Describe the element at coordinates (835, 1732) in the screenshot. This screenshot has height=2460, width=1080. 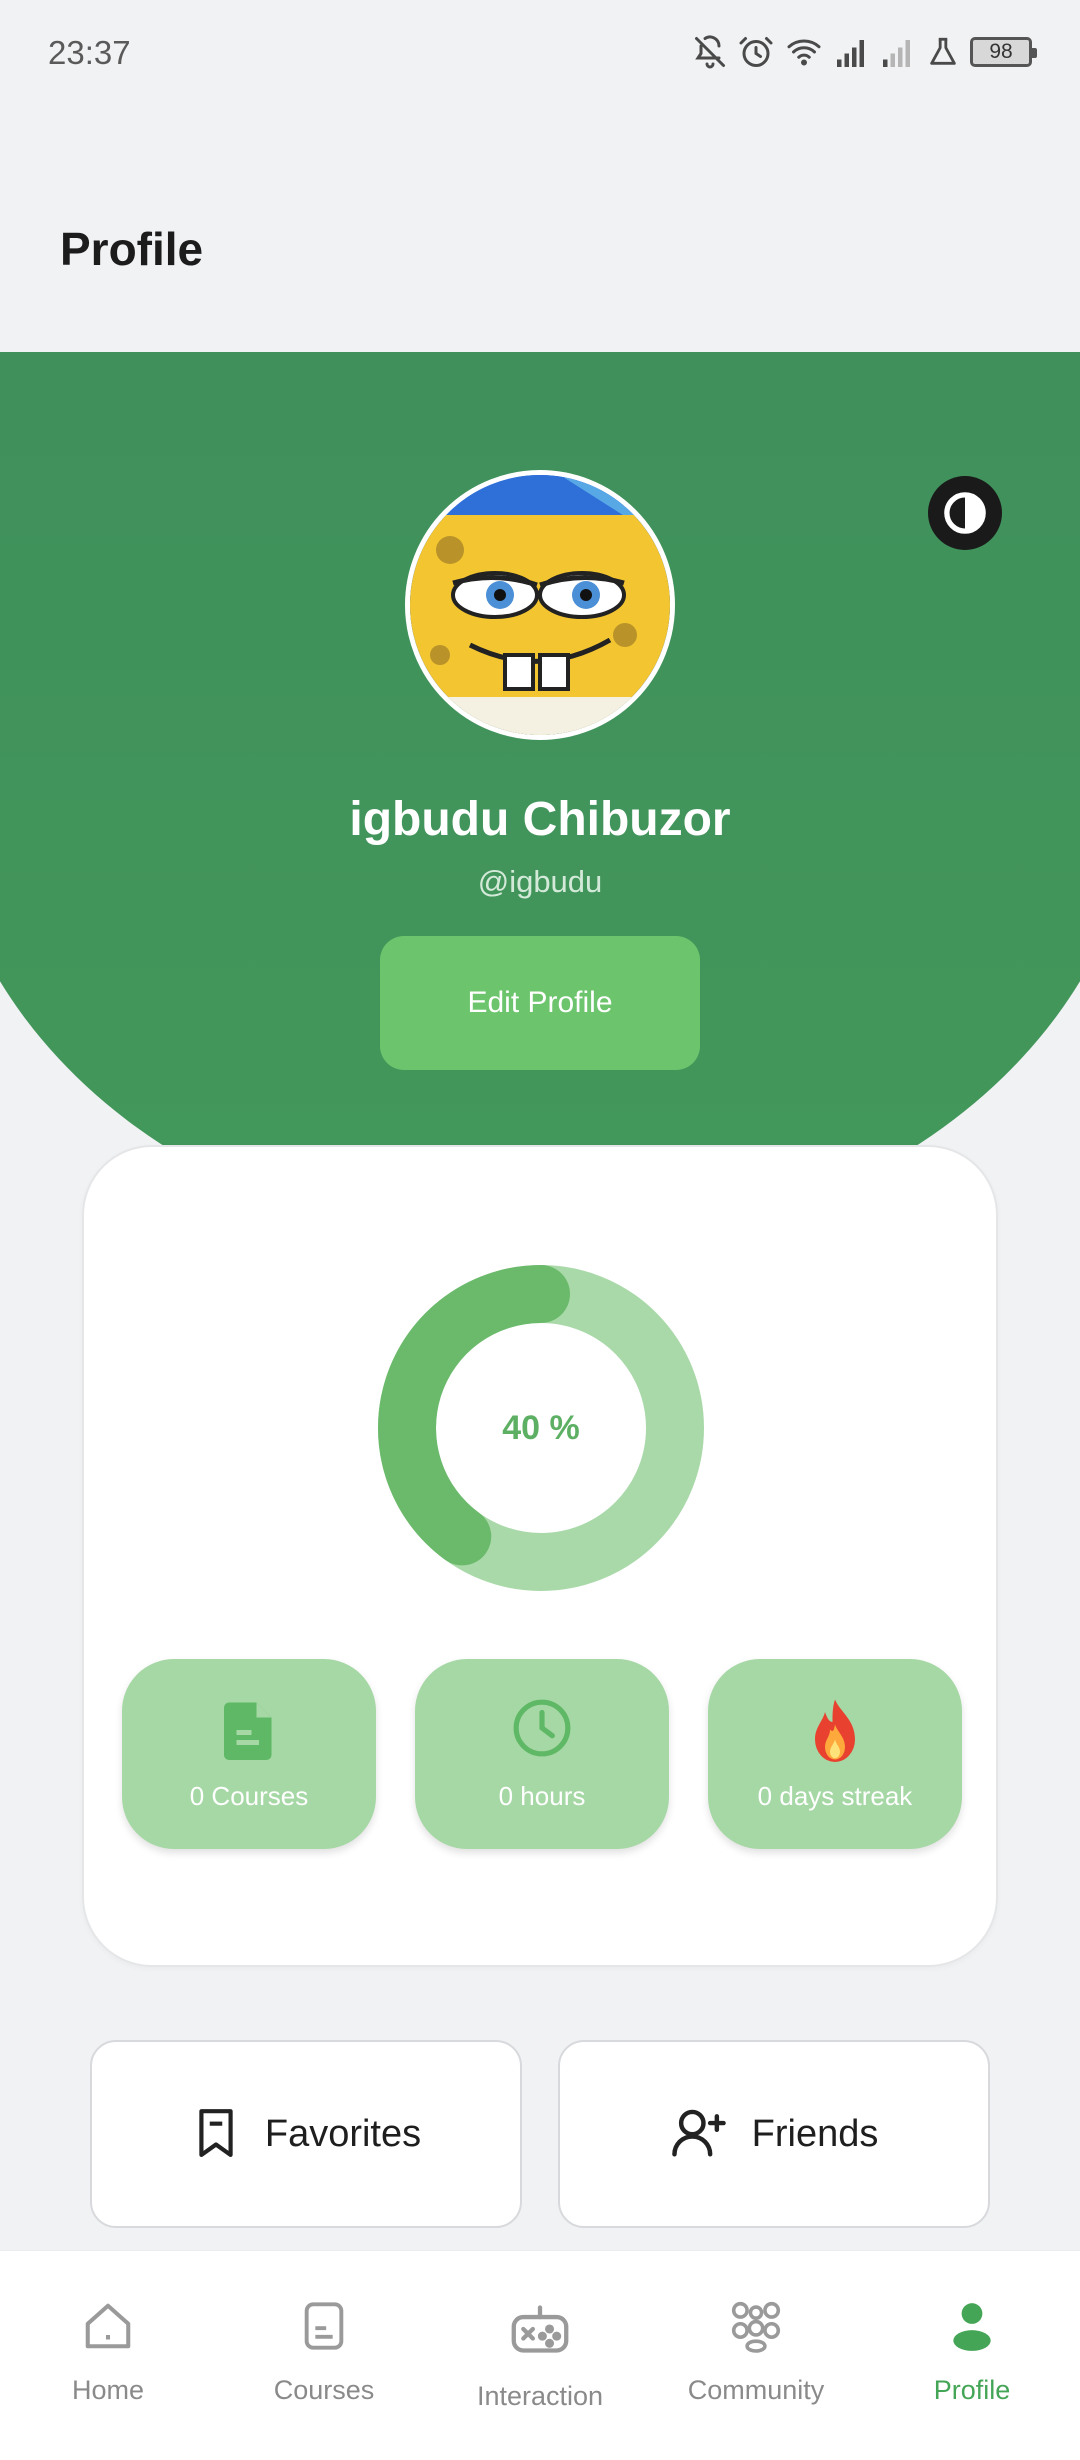
I see `fire-icon` at that location.